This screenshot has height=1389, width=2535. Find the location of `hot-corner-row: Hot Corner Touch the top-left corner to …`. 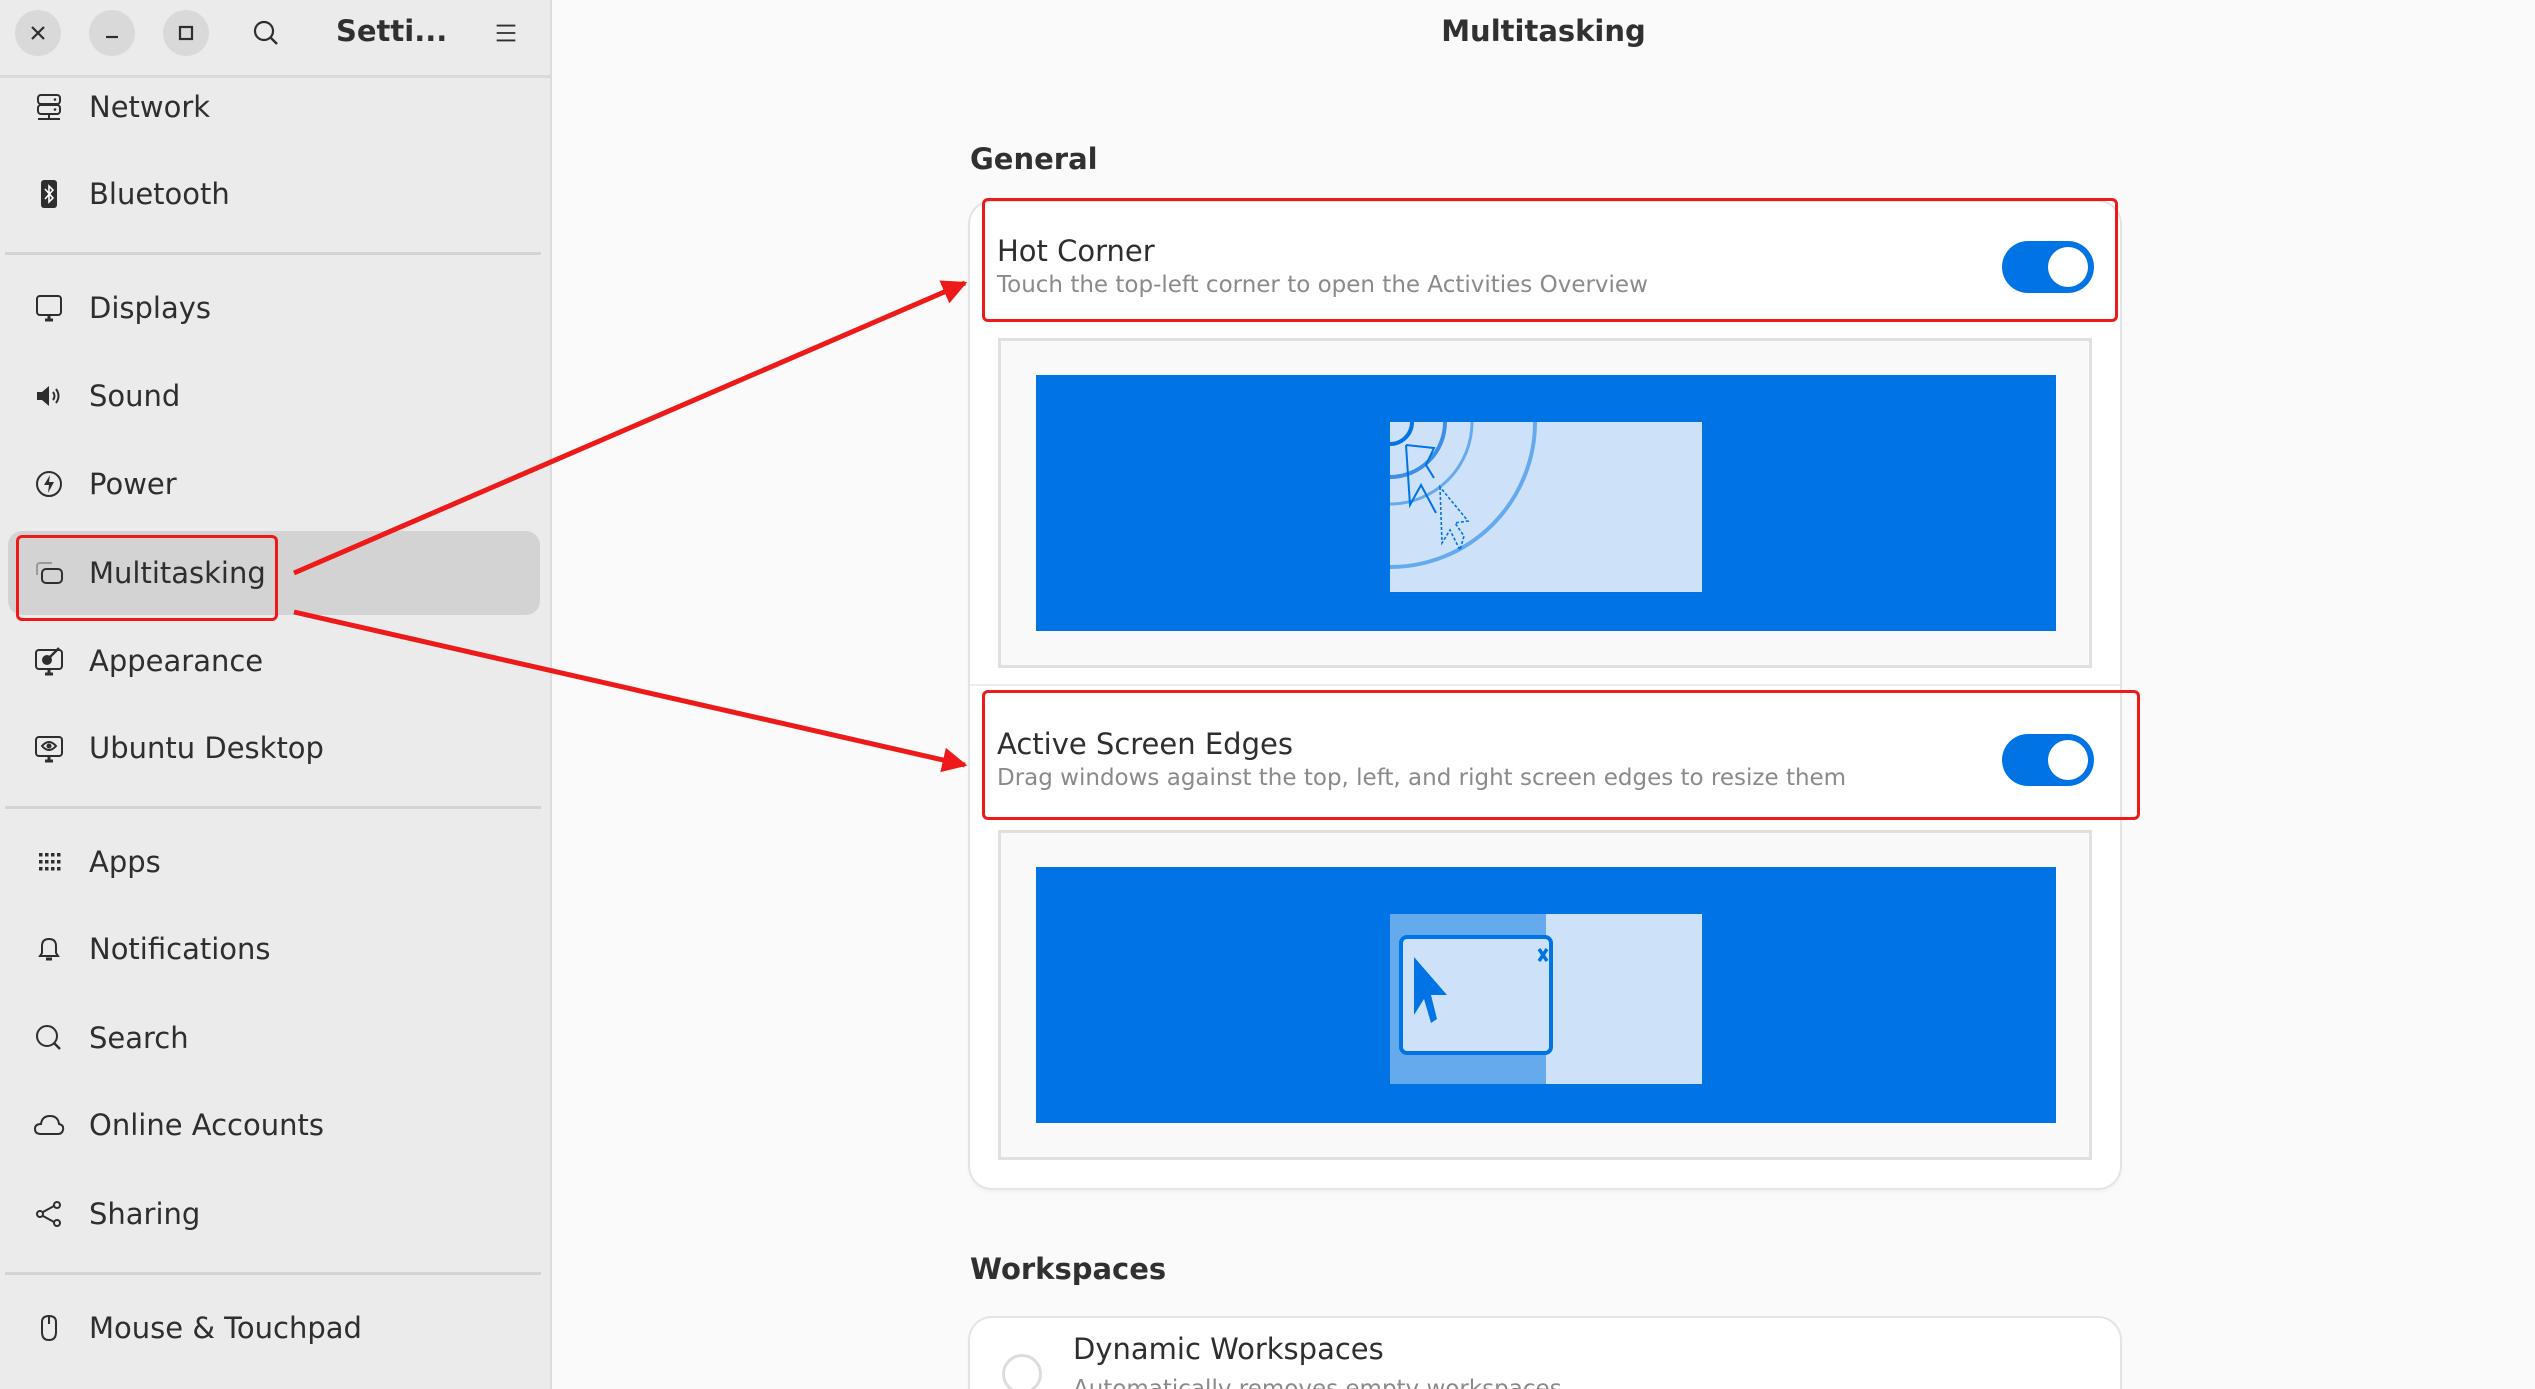

hot-corner-row: Hot Corner Touch the top-left corner to … is located at coordinates (1545, 262).